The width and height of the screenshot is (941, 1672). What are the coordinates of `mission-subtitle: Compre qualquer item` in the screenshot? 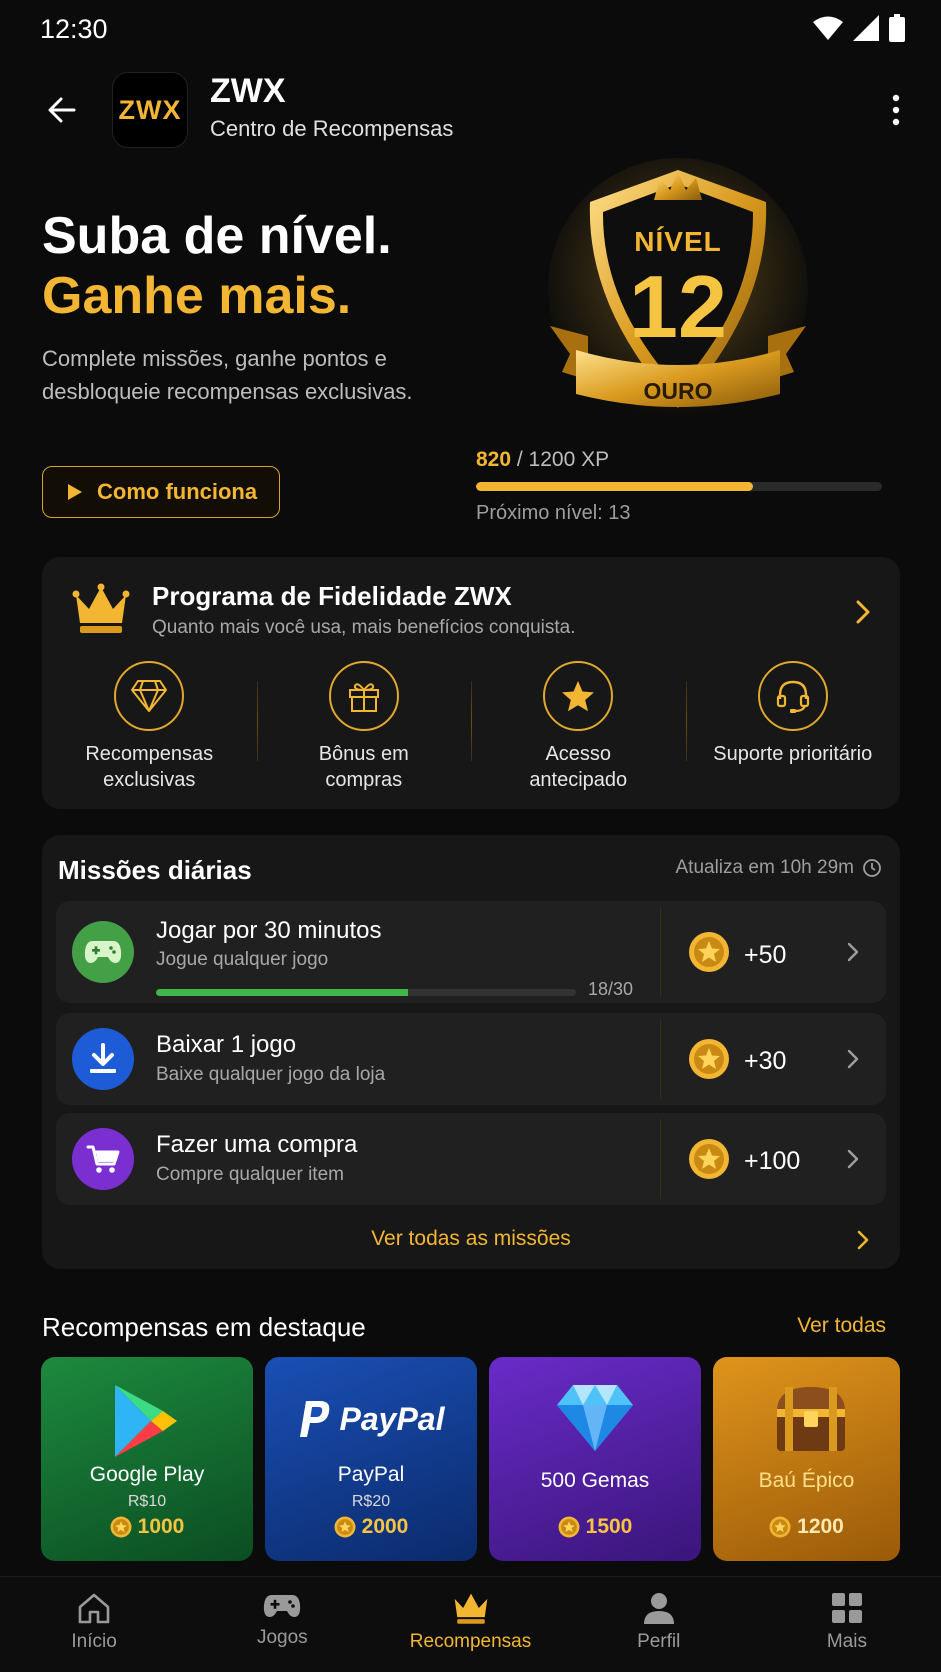 It's located at (250, 1174).